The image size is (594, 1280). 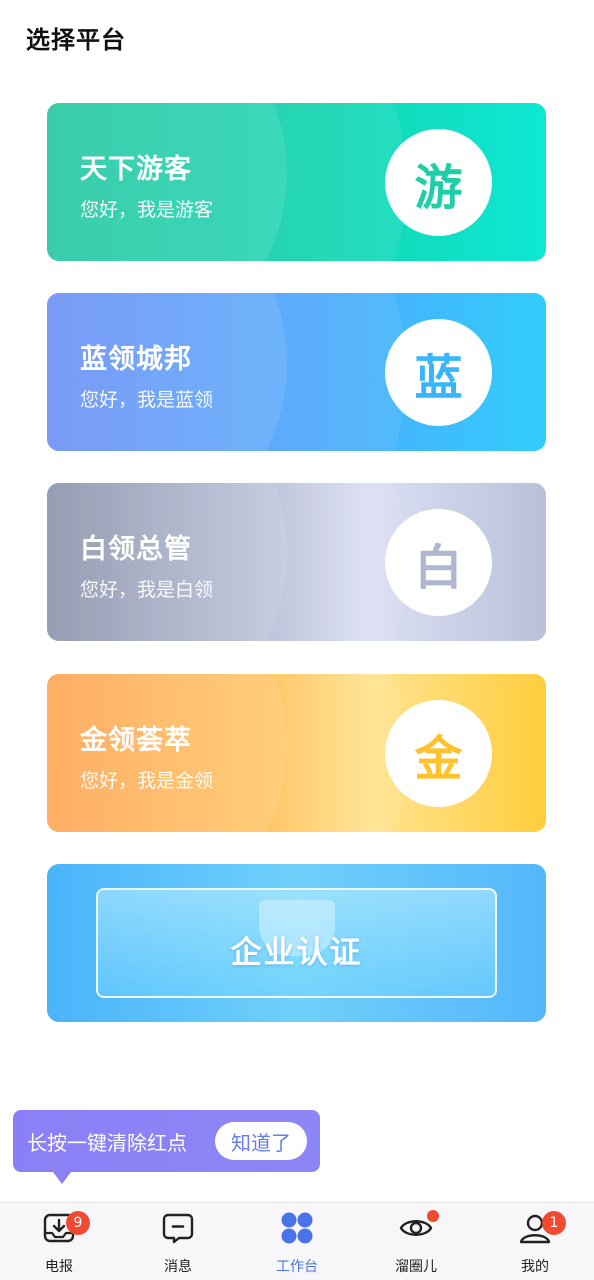 I want to click on tab-telegram: 9 电报, so click(x=59, y=1241).